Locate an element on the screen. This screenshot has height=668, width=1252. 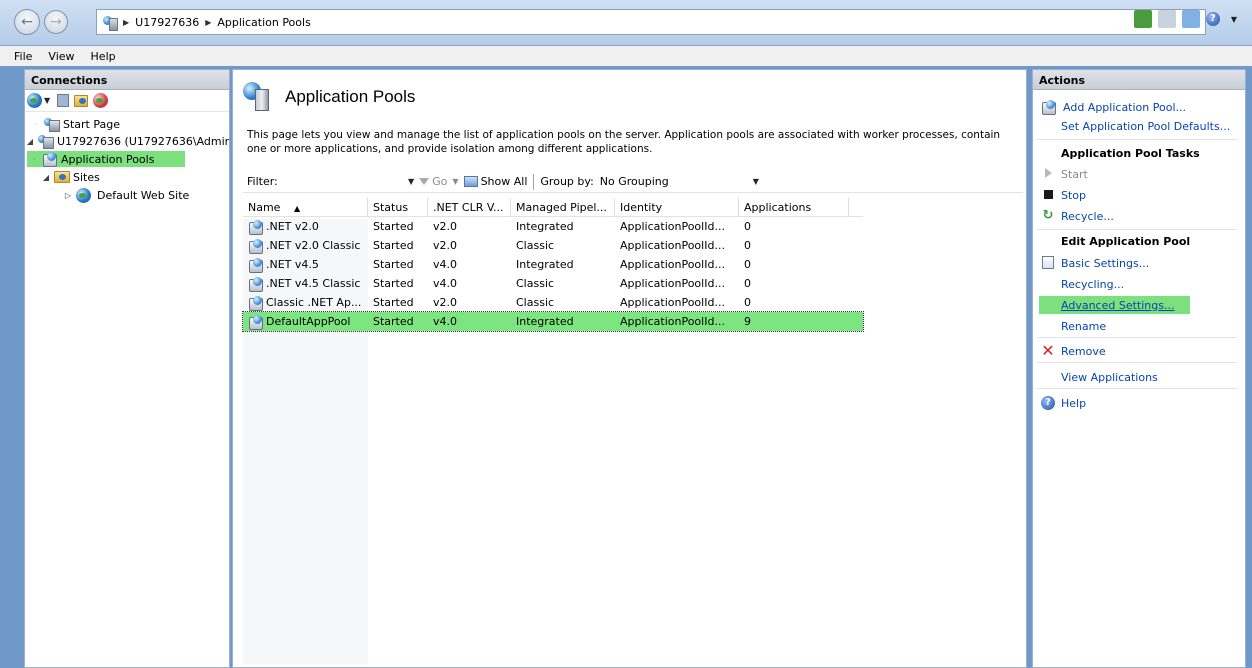
cell-name: .NET v2.0 is located at coordinates (305, 226).